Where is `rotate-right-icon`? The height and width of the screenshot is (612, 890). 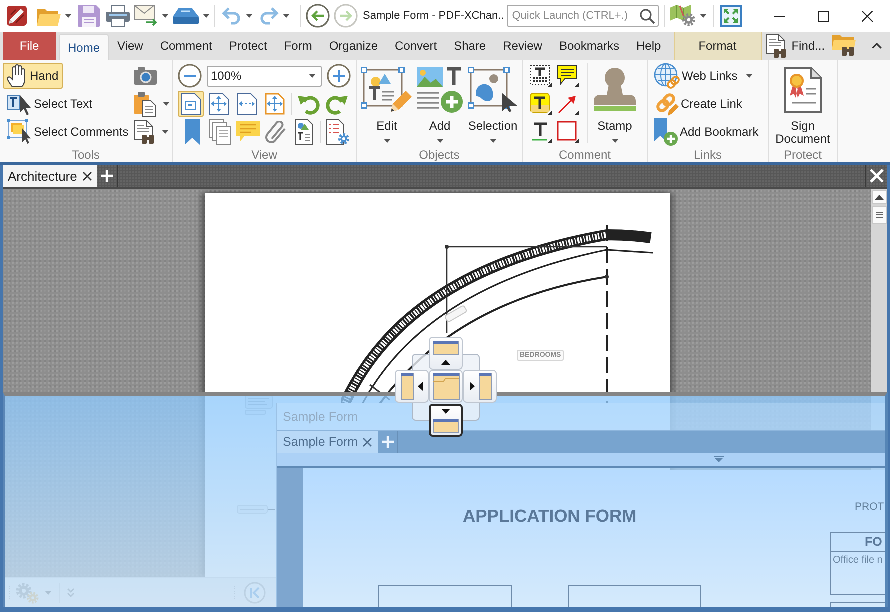
rotate-right-icon is located at coordinates (337, 104).